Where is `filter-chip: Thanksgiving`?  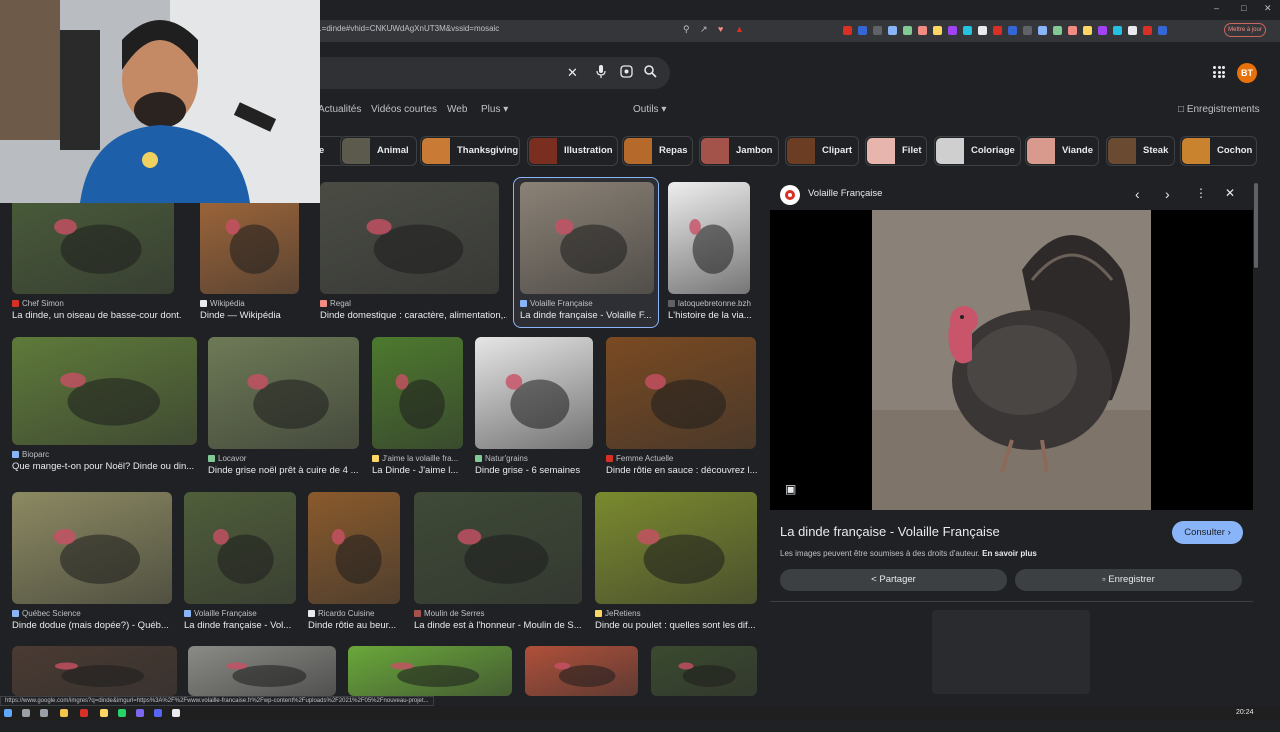 filter-chip: Thanksgiving is located at coordinates (470, 151).